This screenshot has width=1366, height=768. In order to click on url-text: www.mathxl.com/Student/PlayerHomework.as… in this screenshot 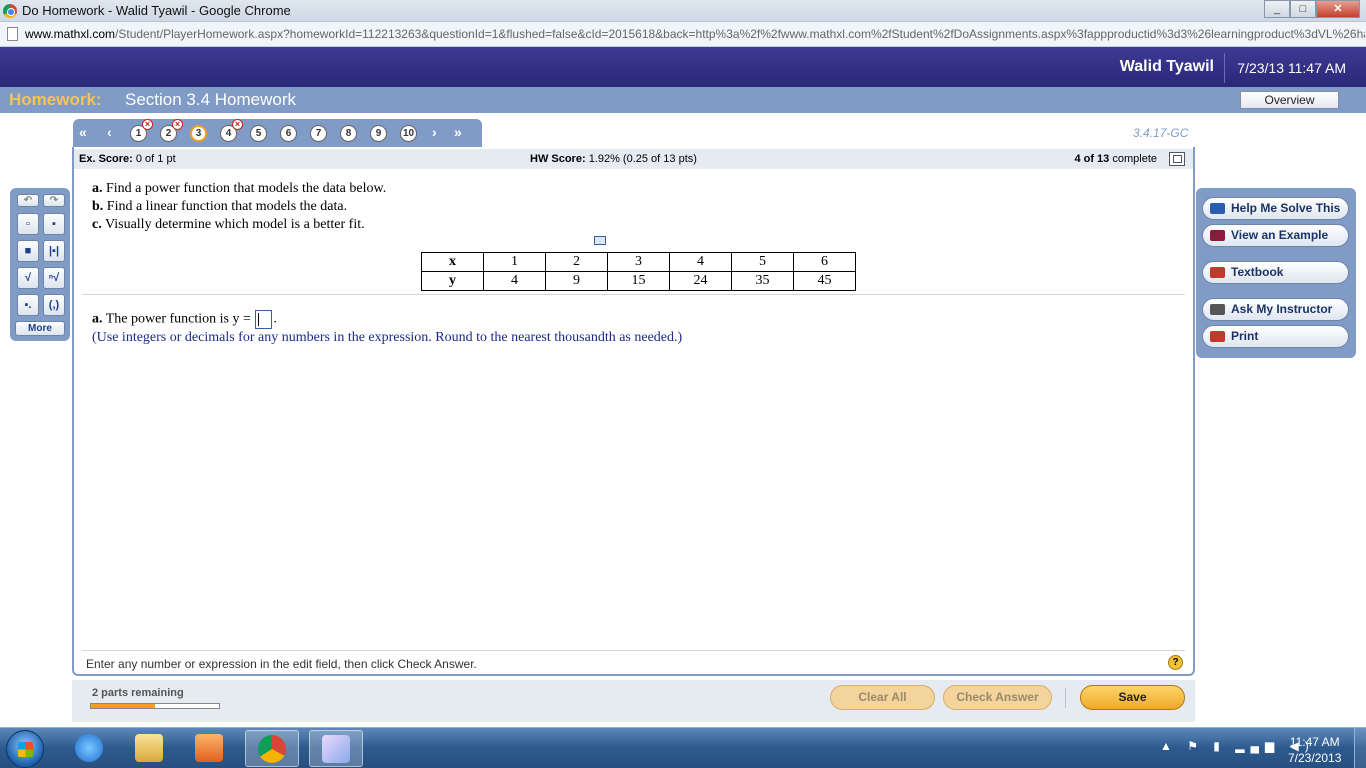, I will do `click(695, 34)`.